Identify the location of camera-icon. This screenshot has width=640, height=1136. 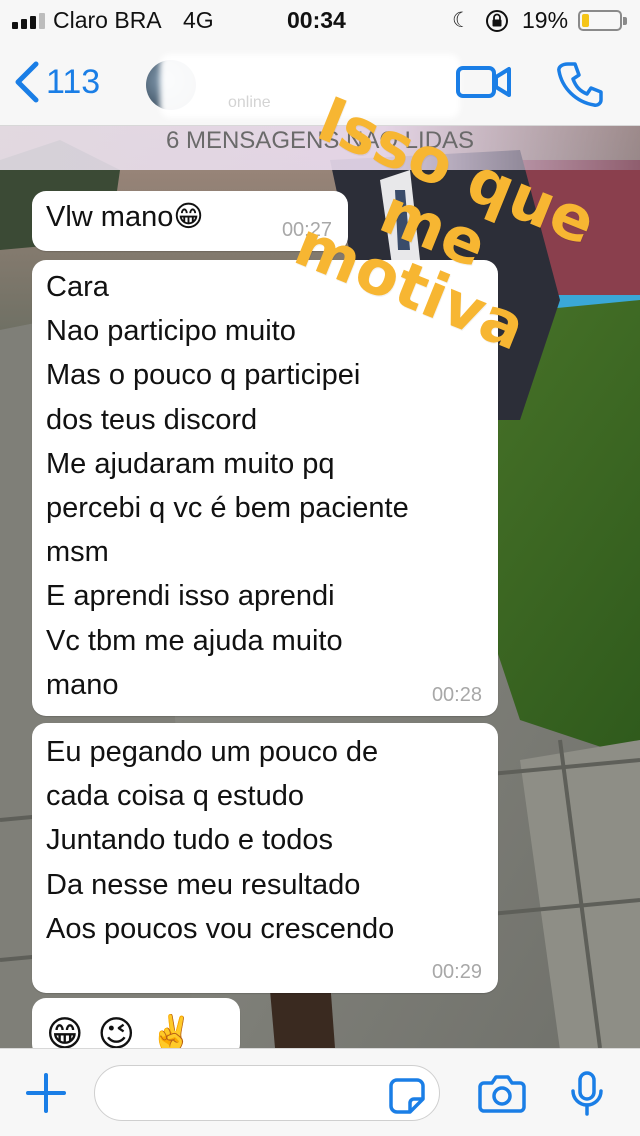
(502, 1094).